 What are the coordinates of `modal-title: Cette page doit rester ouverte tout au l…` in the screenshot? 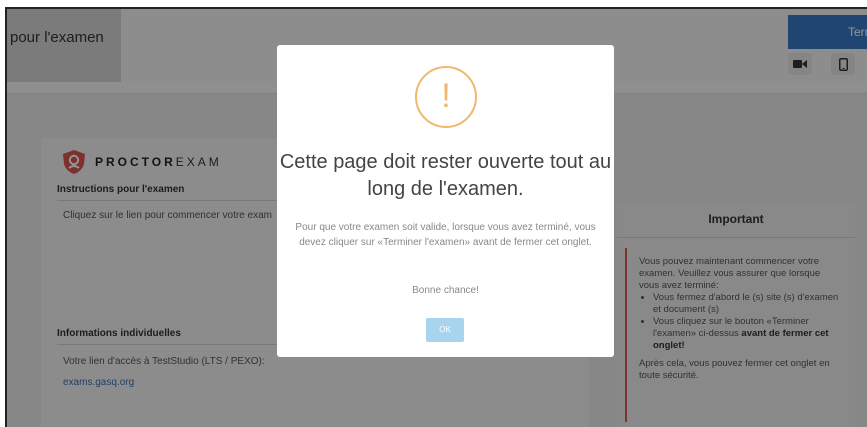 It's located at (445, 175).